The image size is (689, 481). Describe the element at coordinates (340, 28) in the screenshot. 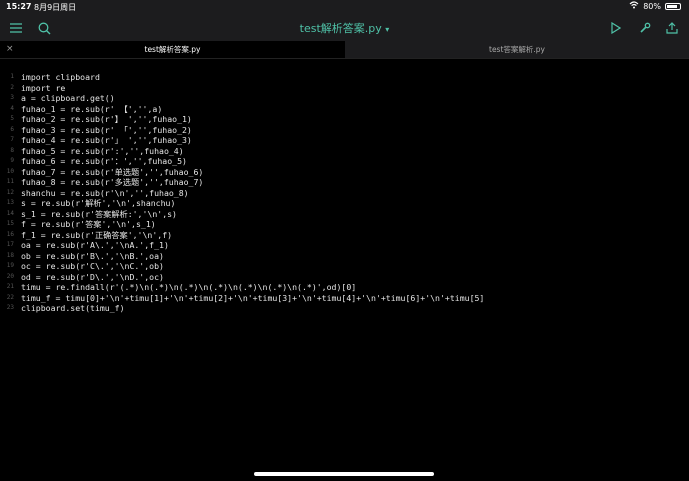

I see `file-title-text: test解析答案.py` at that location.